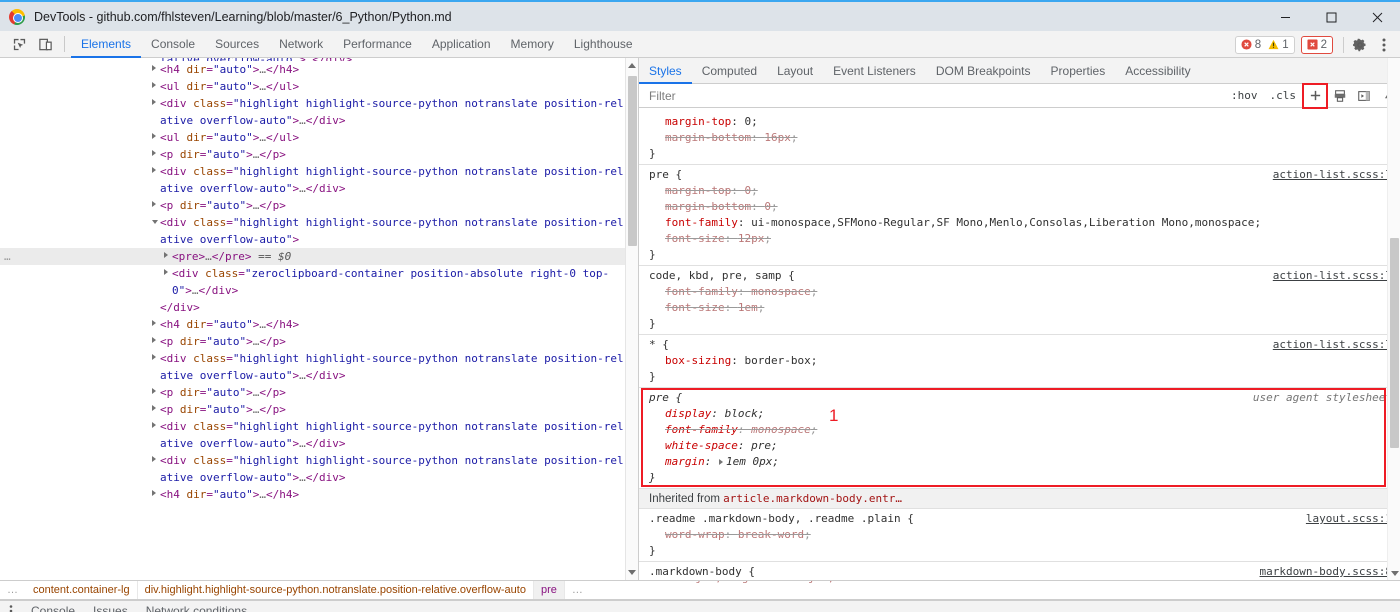  I want to click on inspect-element-icon, so click(19, 44).